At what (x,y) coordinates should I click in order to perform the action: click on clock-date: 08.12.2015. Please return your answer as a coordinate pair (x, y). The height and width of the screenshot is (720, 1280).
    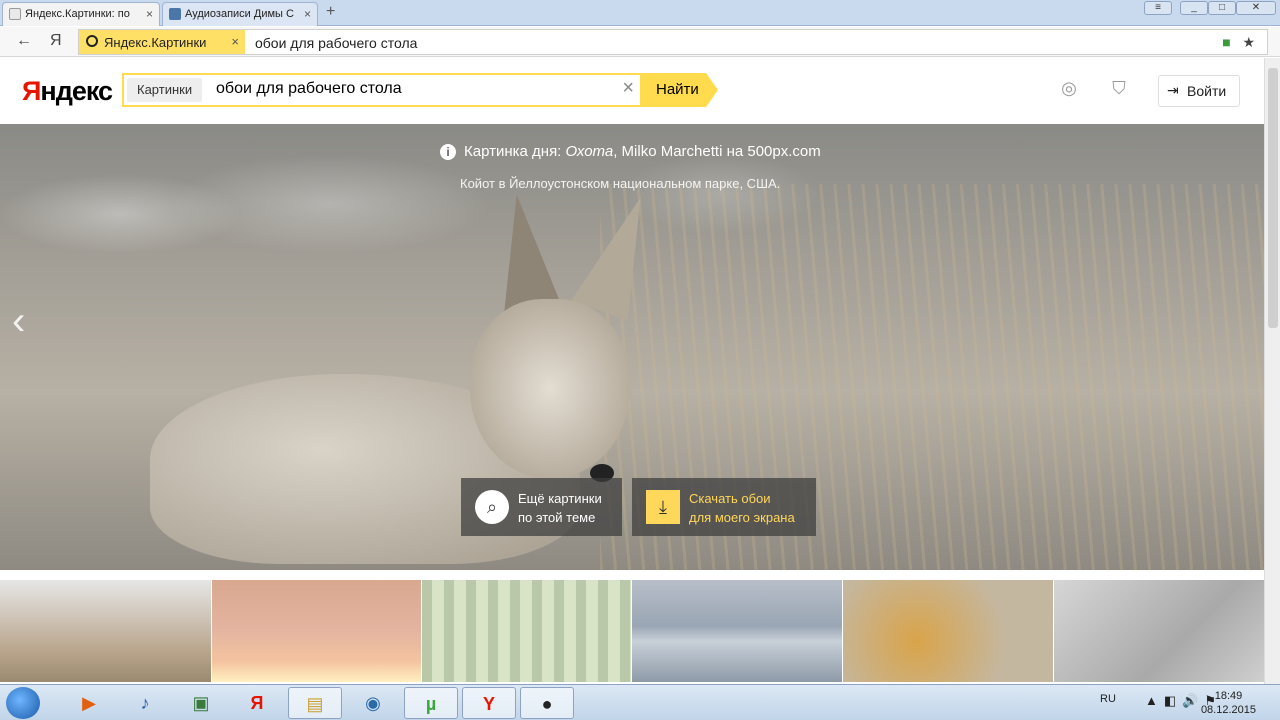
    Looking at the image, I should click on (1228, 710).